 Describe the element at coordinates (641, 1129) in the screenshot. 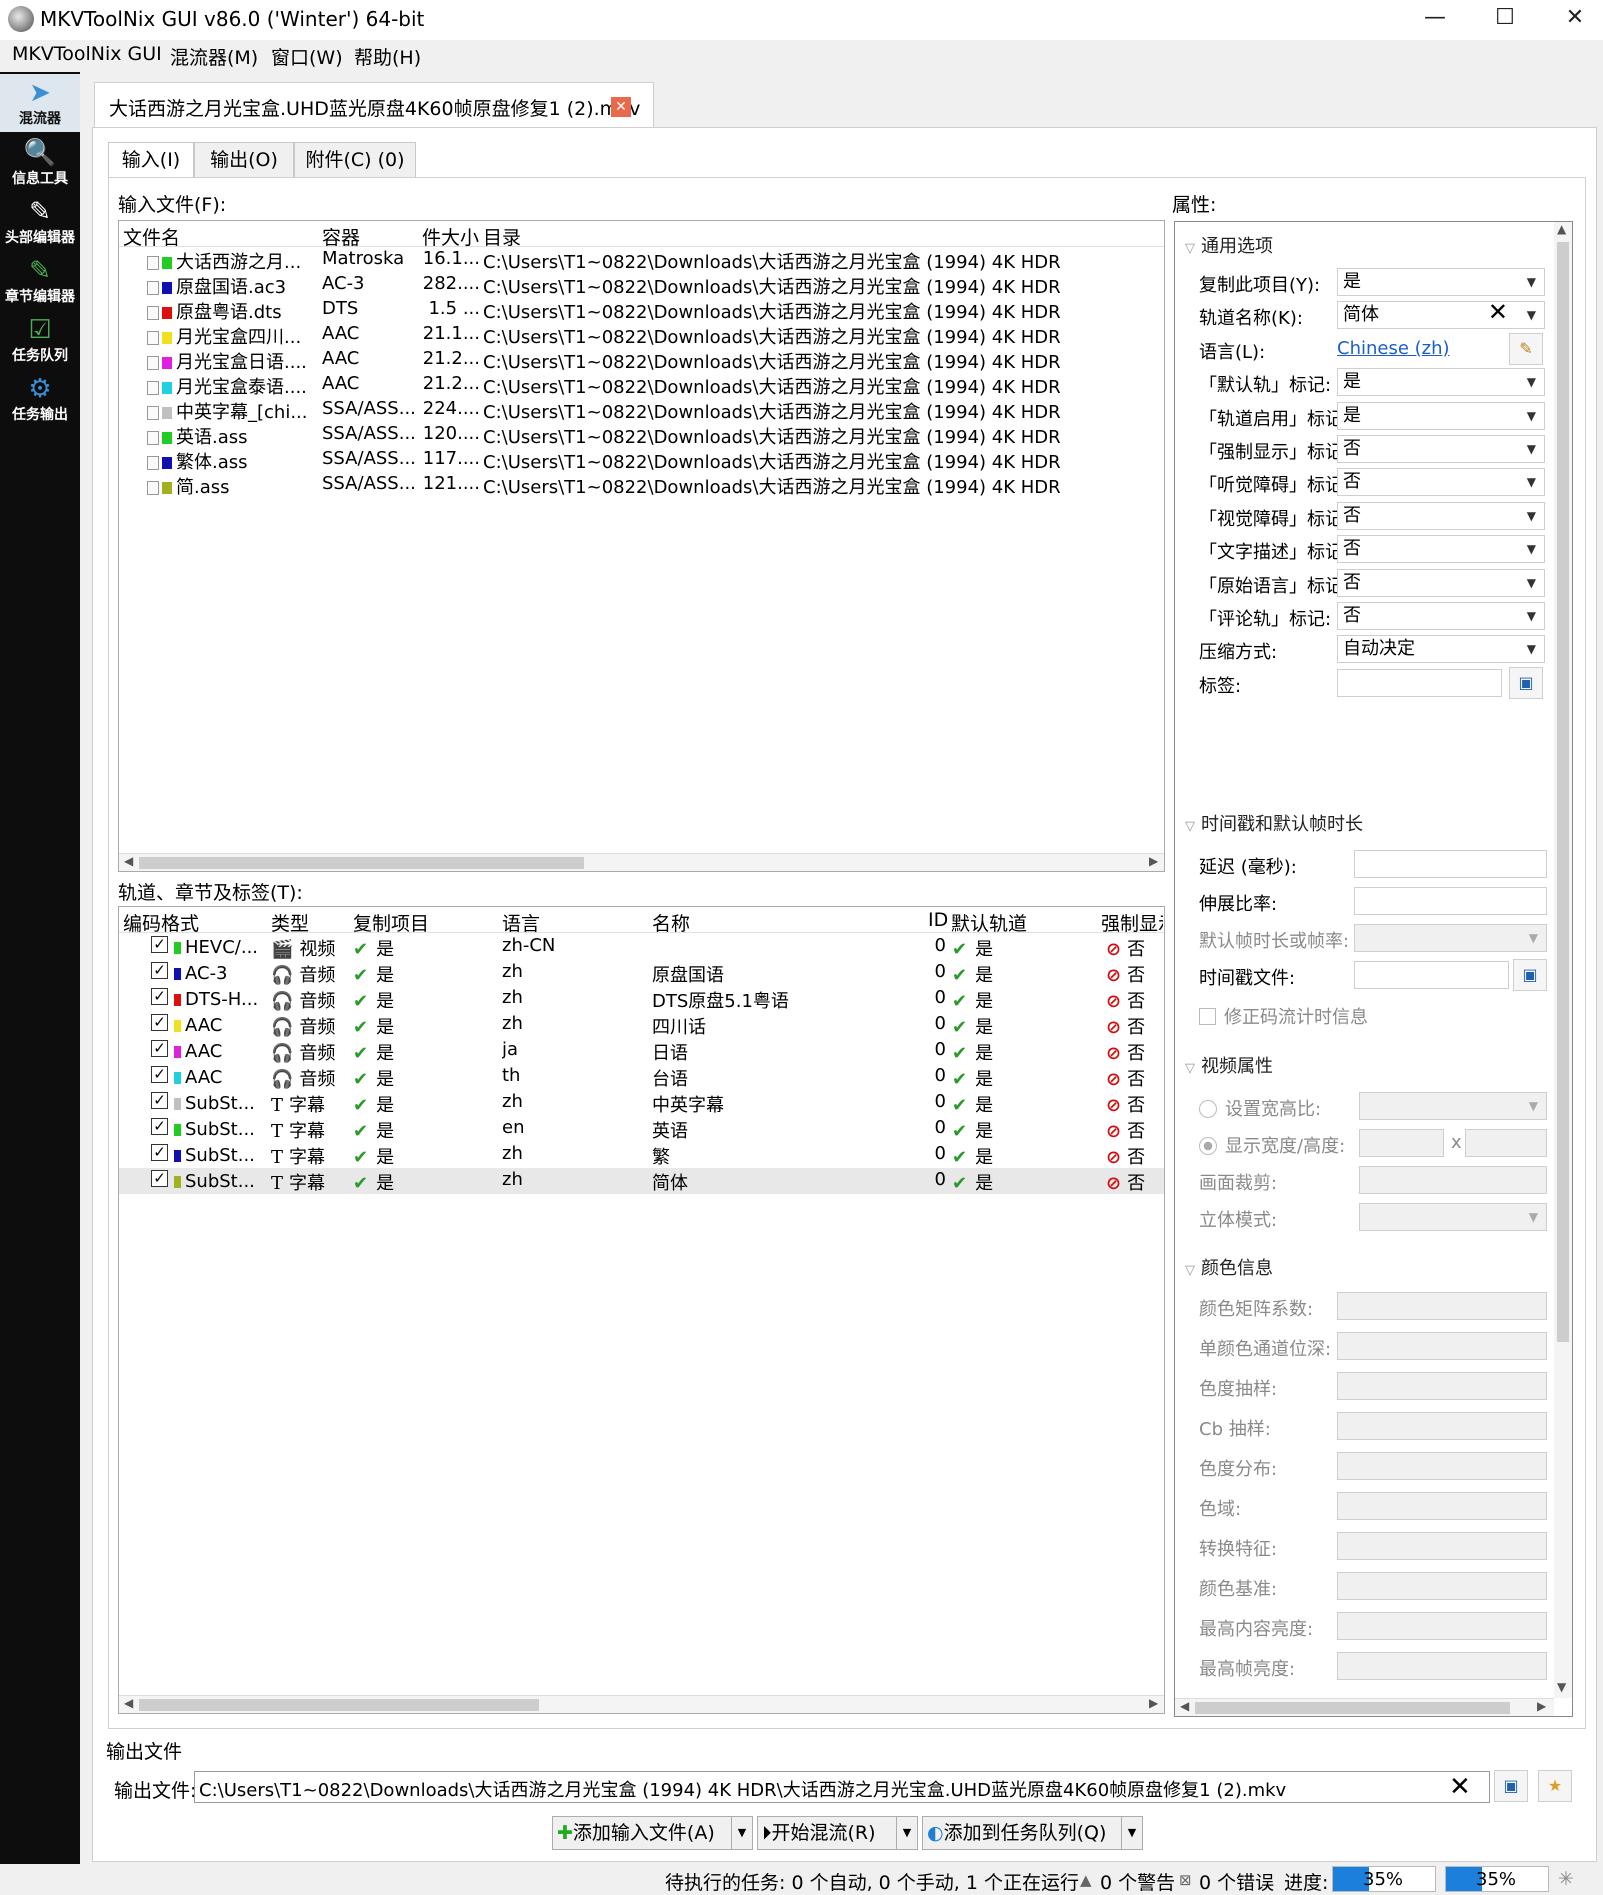

I see `track-row: ✓ SubSt... T 字幕 ✔ 是 en 英语 0 ✔ 是 ⊘ 否` at that location.